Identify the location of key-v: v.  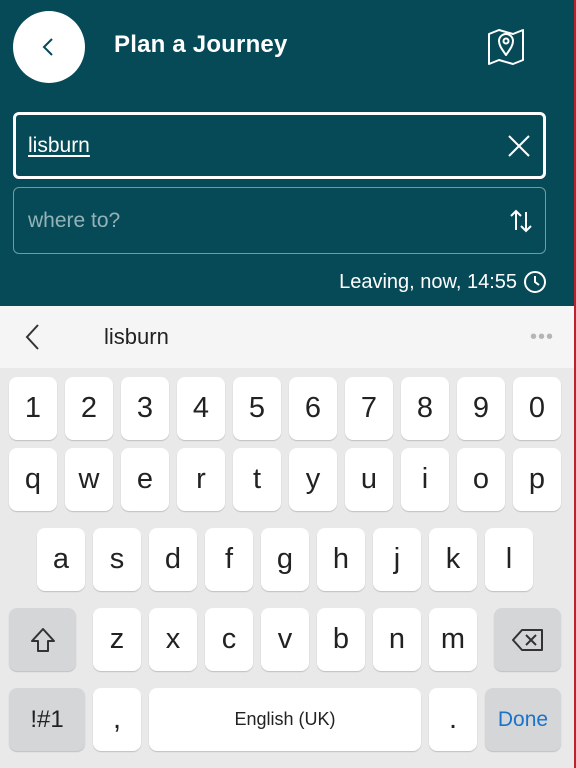
(285, 639).